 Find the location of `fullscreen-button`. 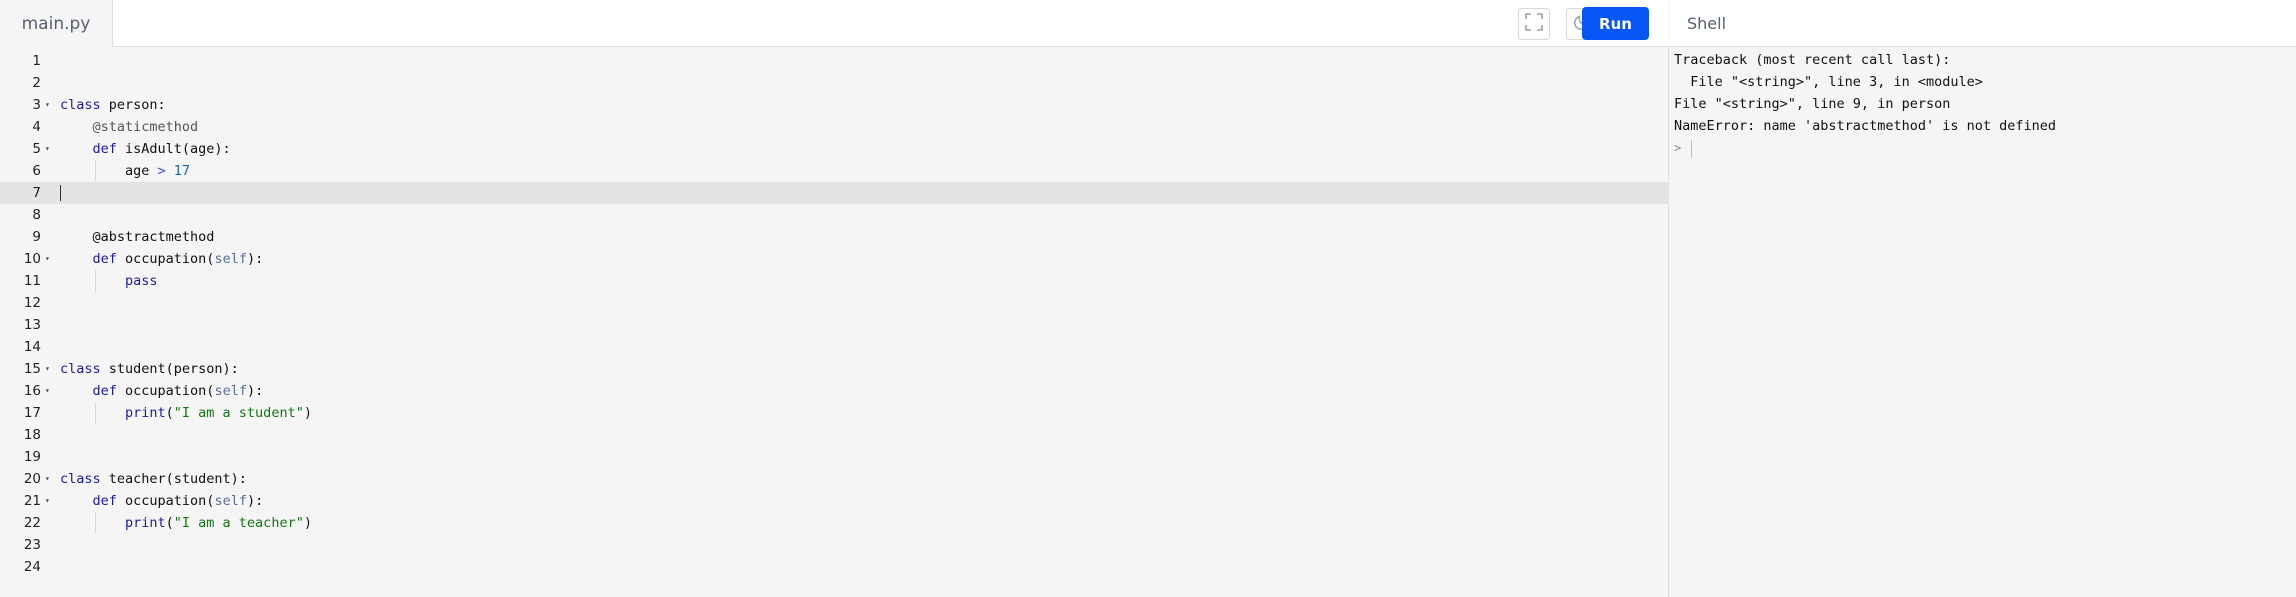

fullscreen-button is located at coordinates (1534, 24).